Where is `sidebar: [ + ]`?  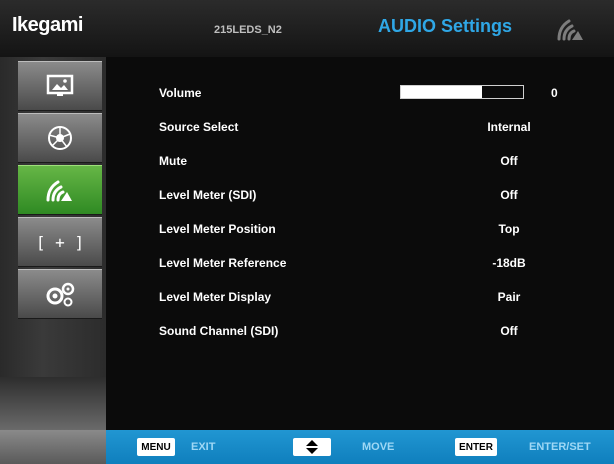
sidebar: [ + ] is located at coordinates (53, 243).